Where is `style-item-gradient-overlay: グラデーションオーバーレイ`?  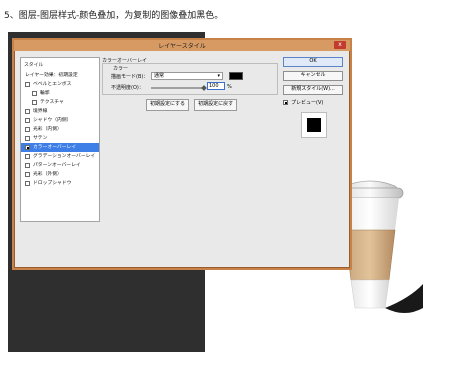
style-item-gradient-overlay: グラデーションオーバーレイ is located at coordinates (60, 156).